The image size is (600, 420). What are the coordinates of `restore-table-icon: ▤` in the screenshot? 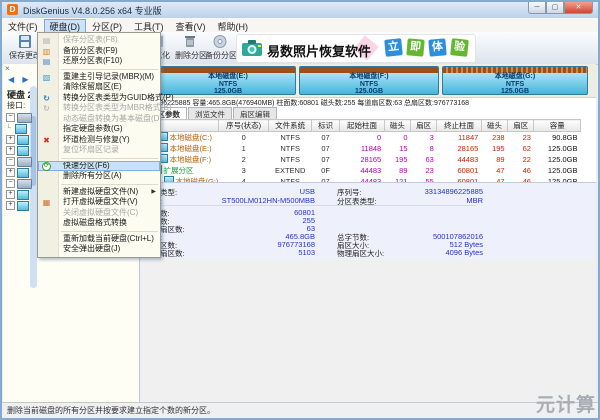 It's located at (46, 61).